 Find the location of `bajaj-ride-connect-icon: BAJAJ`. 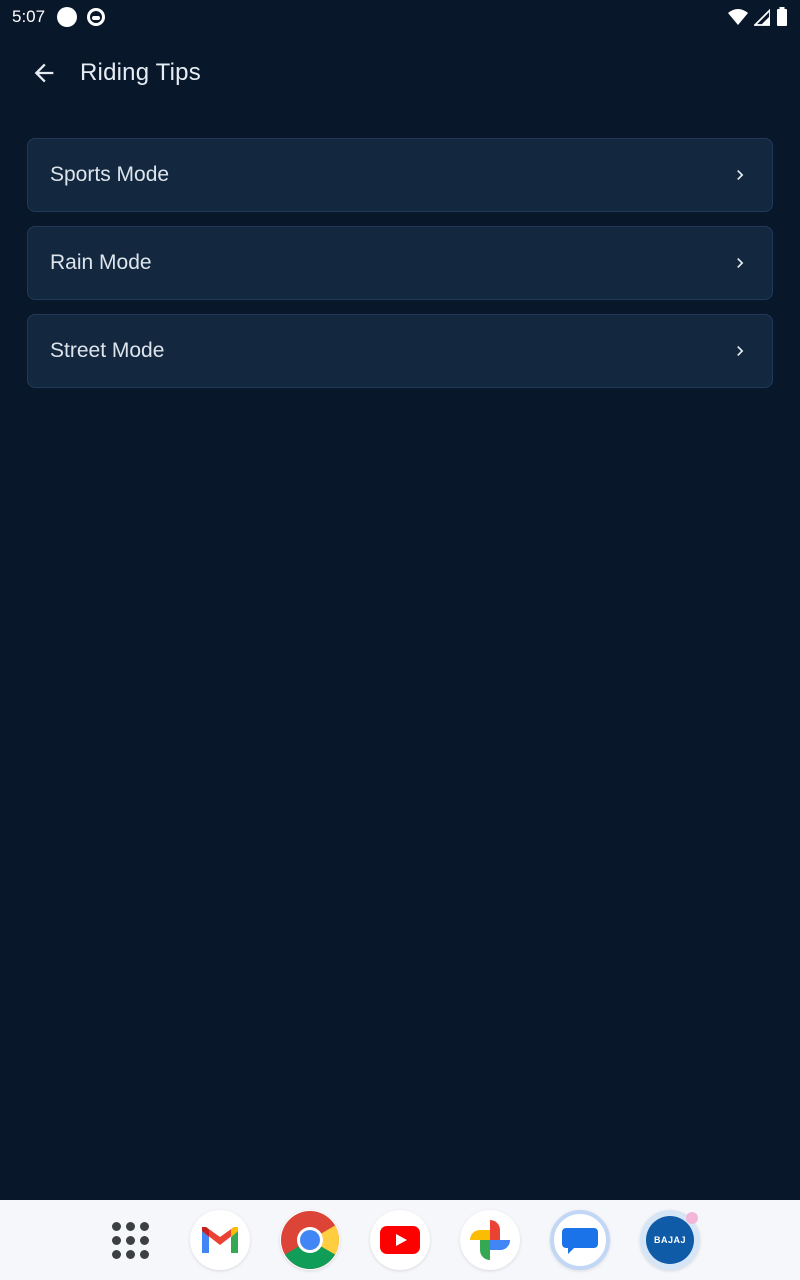

bajaj-ride-connect-icon: BAJAJ is located at coordinates (670, 1240).